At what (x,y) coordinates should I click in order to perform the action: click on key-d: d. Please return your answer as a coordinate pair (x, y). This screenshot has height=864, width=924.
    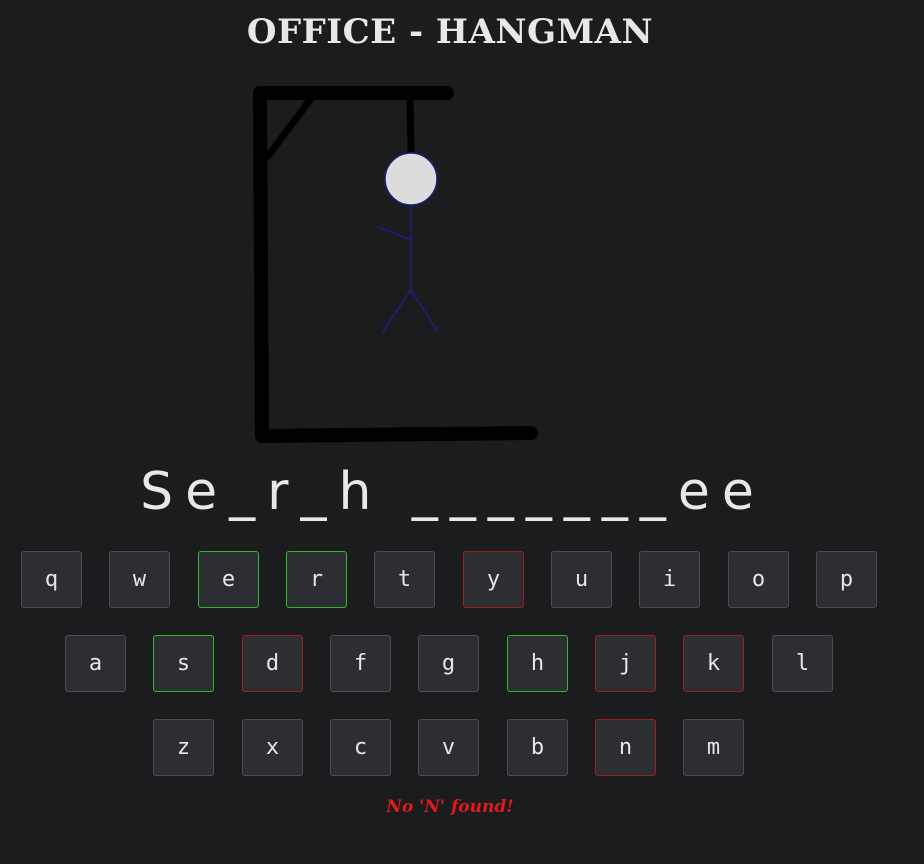
    Looking at the image, I should click on (272, 663).